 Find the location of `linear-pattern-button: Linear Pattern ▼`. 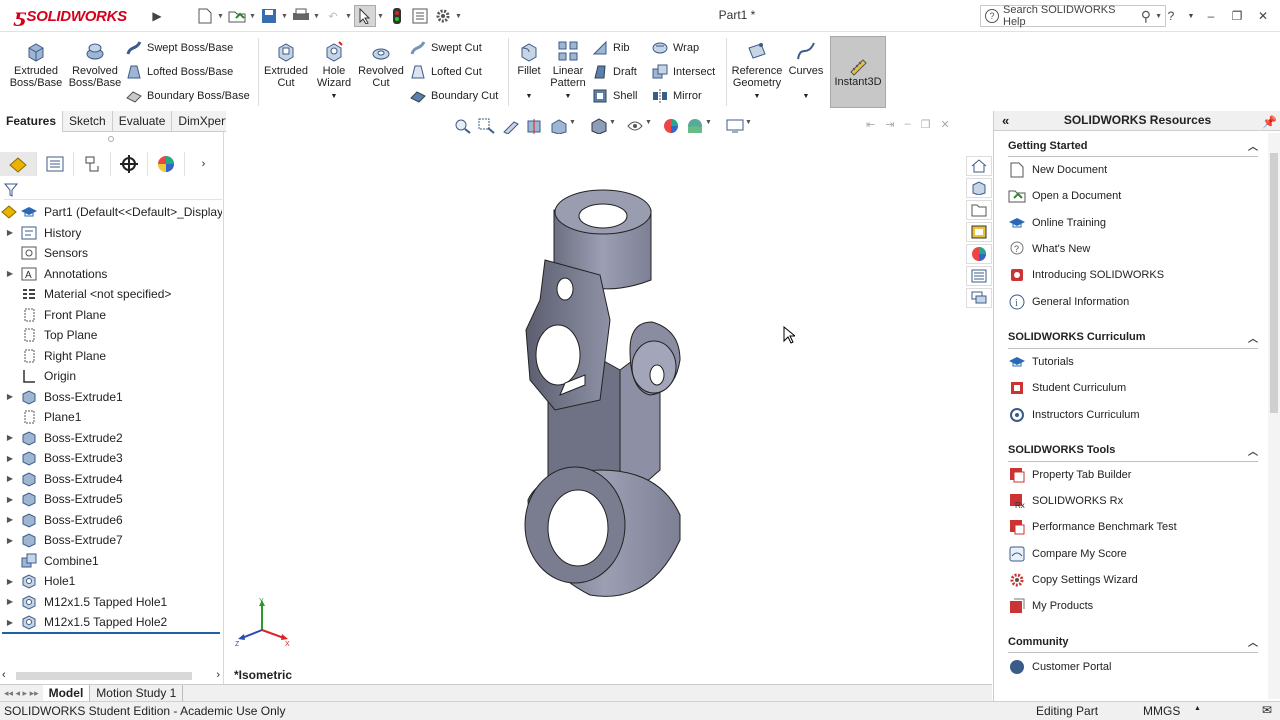

linear-pattern-button: Linear Pattern ▼ is located at coordinates (568, 71).